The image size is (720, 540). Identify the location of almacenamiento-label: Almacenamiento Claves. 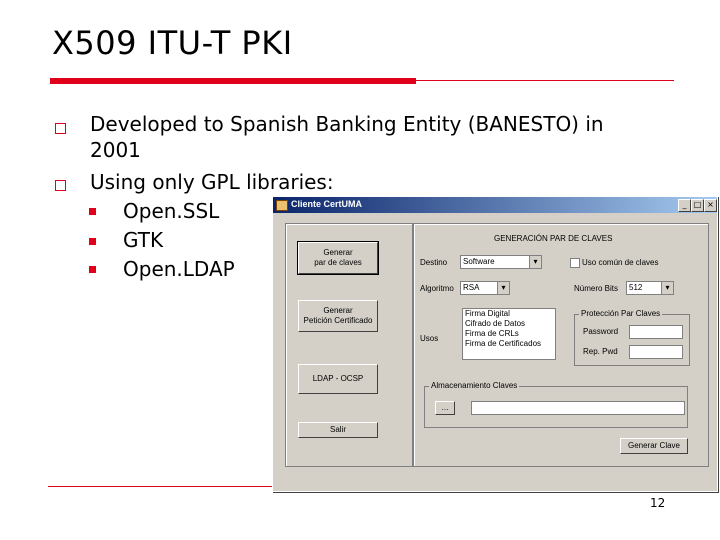
(474, 385).